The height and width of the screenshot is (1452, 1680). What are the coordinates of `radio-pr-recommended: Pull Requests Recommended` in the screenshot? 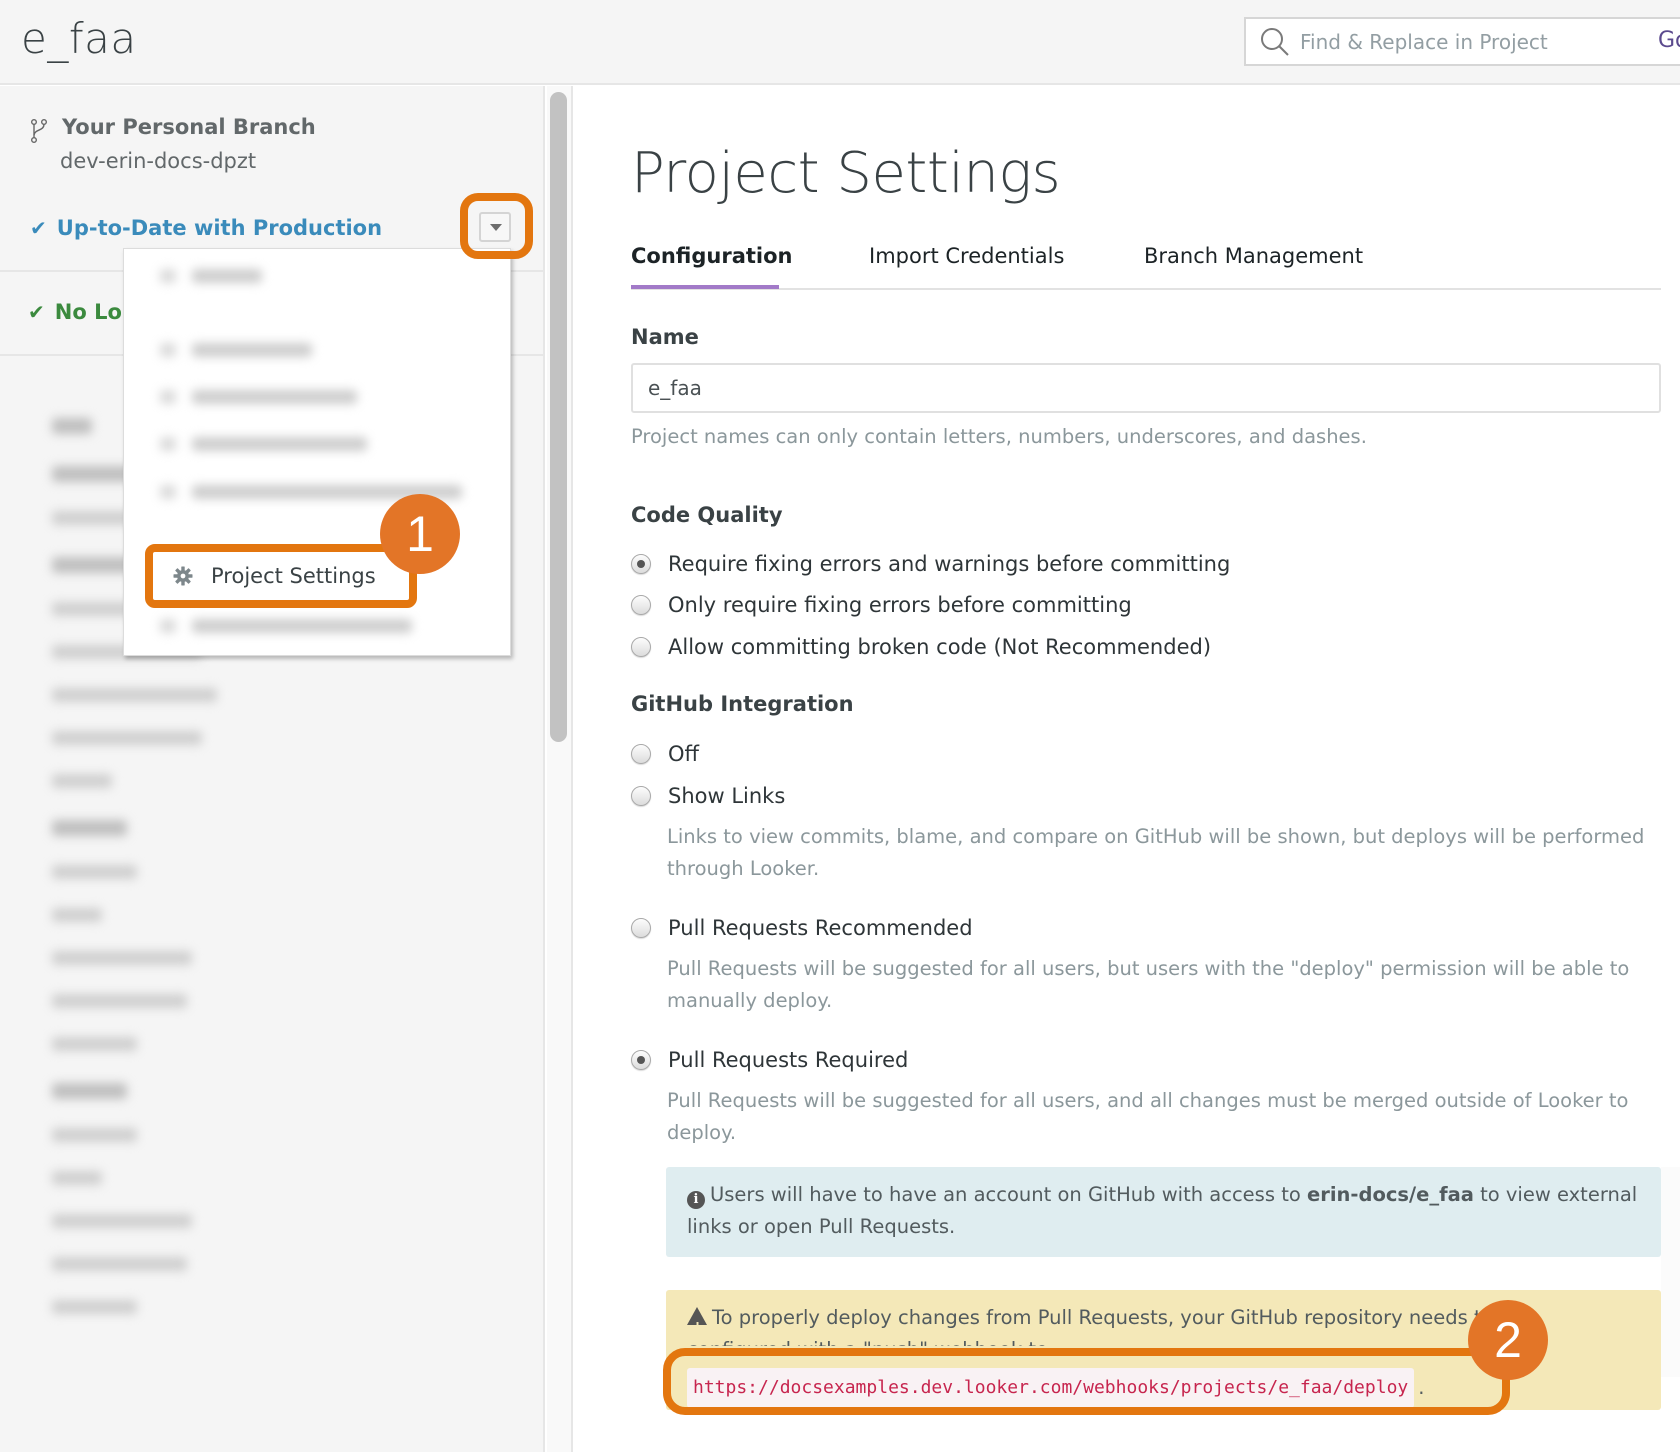 It's located at (802, 928).